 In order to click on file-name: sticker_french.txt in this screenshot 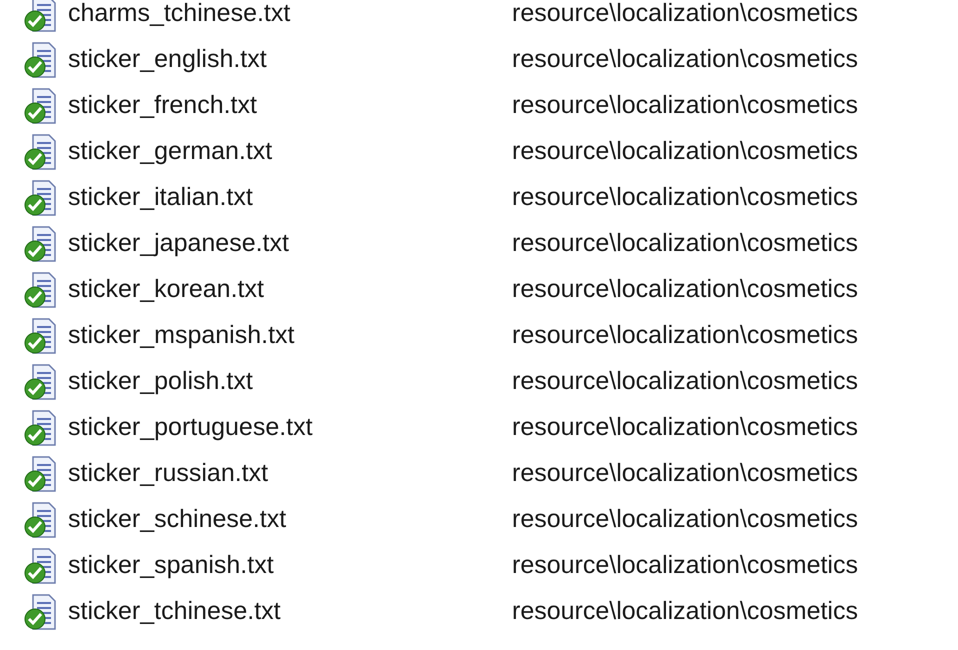, I will do `click(285, 106)`.